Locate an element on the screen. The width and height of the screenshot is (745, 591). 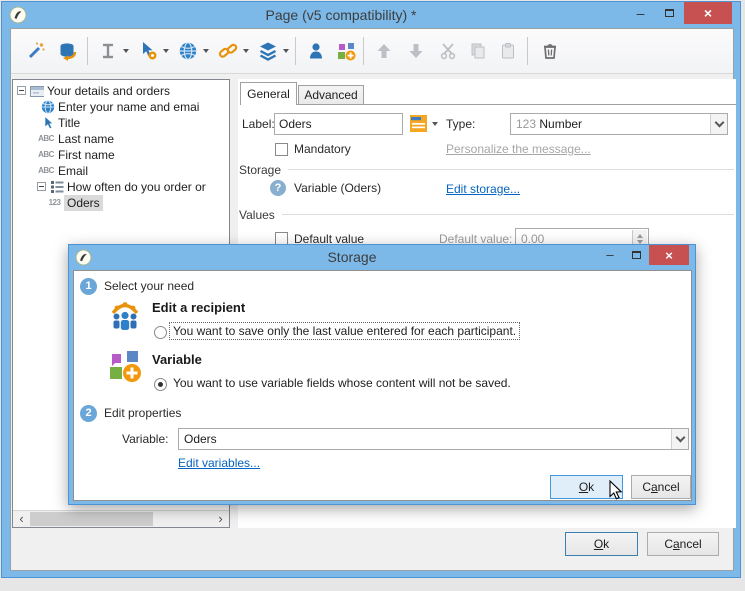
type-caption: Type: is located at coordinates (461, 124).